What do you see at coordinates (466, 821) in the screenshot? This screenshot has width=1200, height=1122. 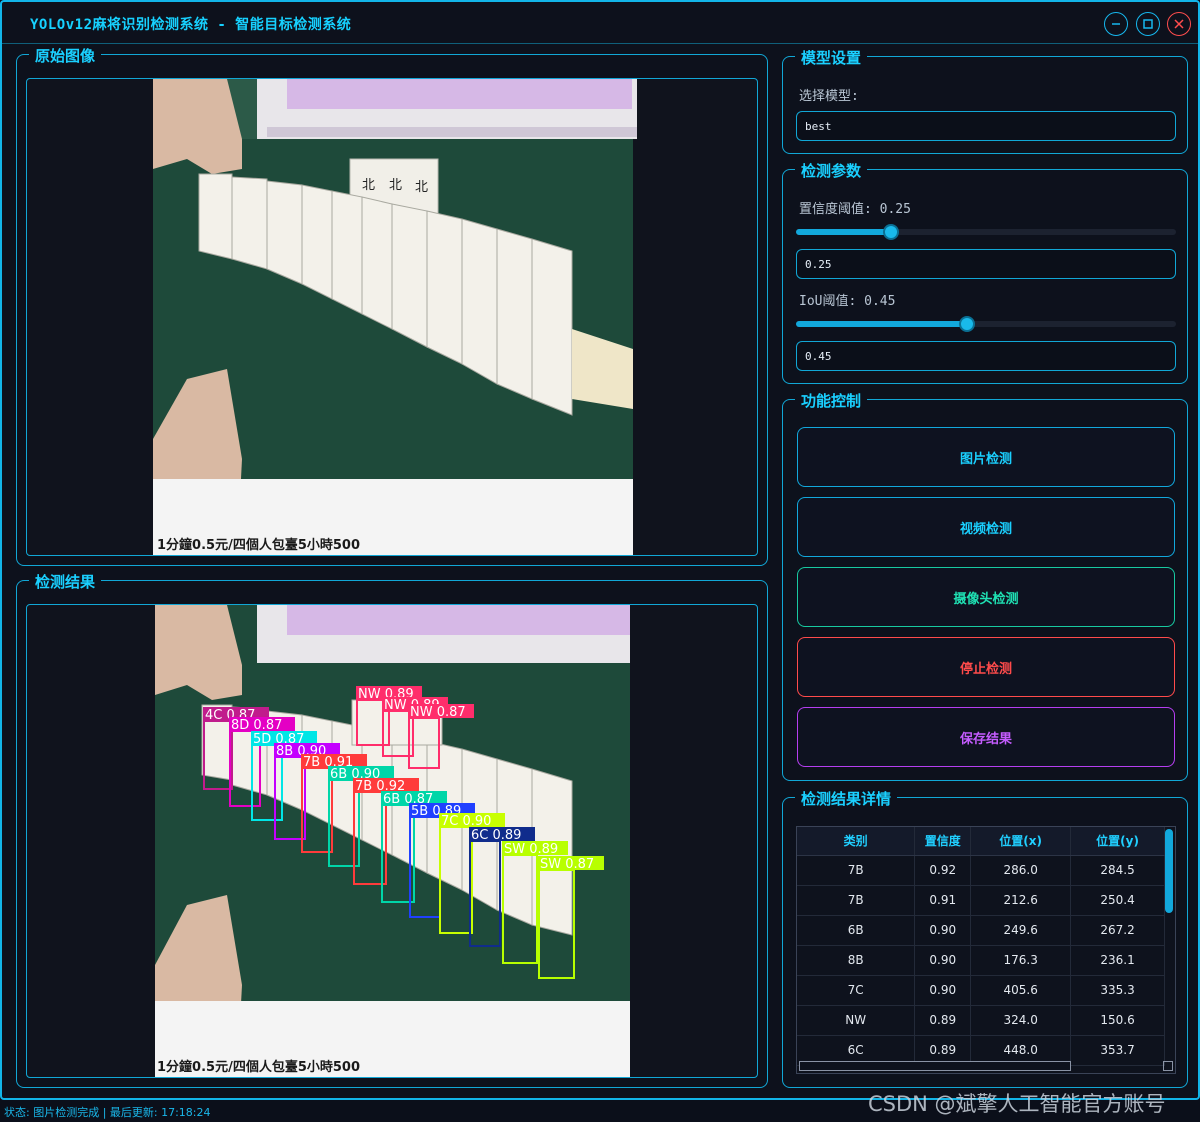 I see `detection-label: 7C 0.90` at bounding box center [466, 821].